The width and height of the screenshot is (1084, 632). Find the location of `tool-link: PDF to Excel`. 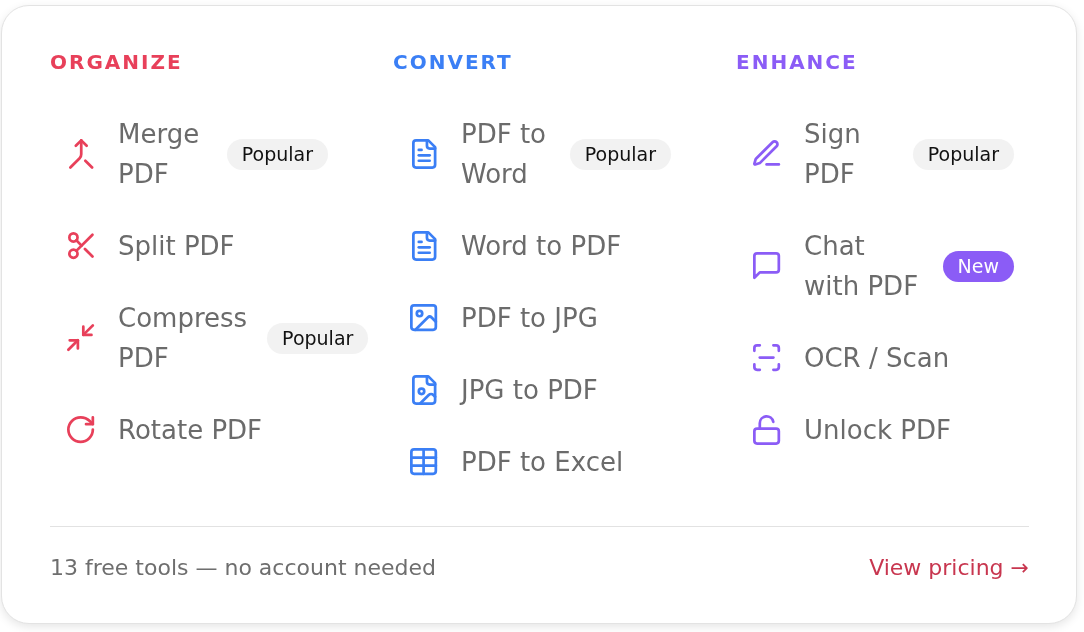

tool-link: PDF to Excel is located at coordinates (542, 462).